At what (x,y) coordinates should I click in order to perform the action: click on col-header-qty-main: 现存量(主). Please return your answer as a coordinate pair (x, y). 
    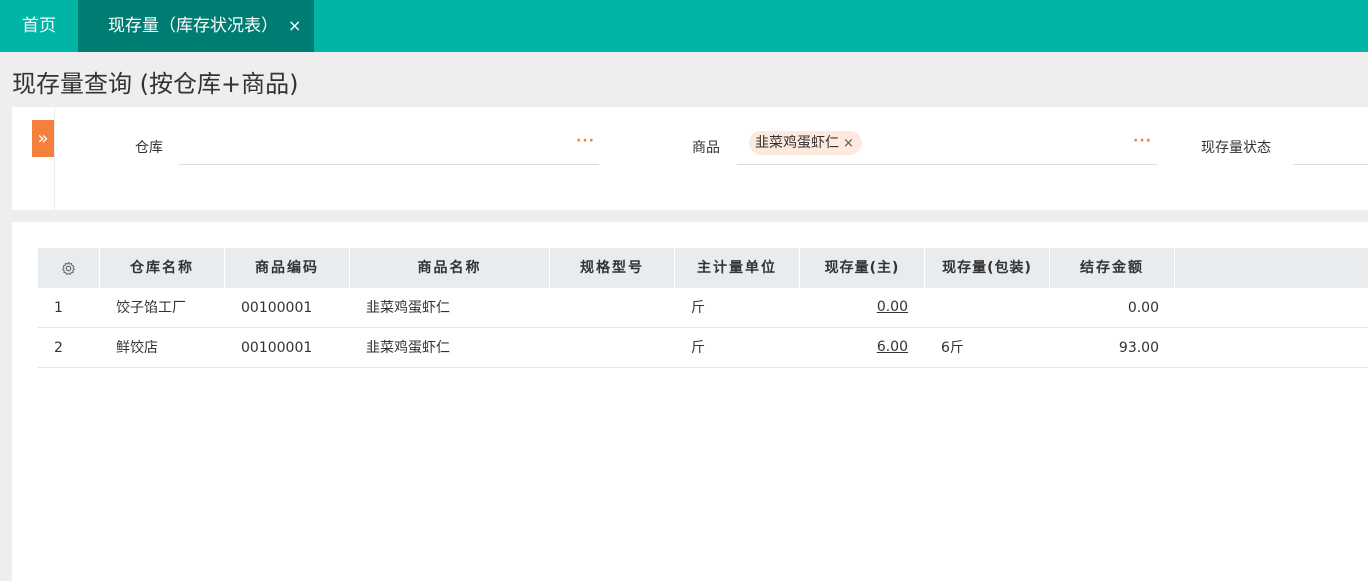
    Looking at the image, I should click on (862, 268).